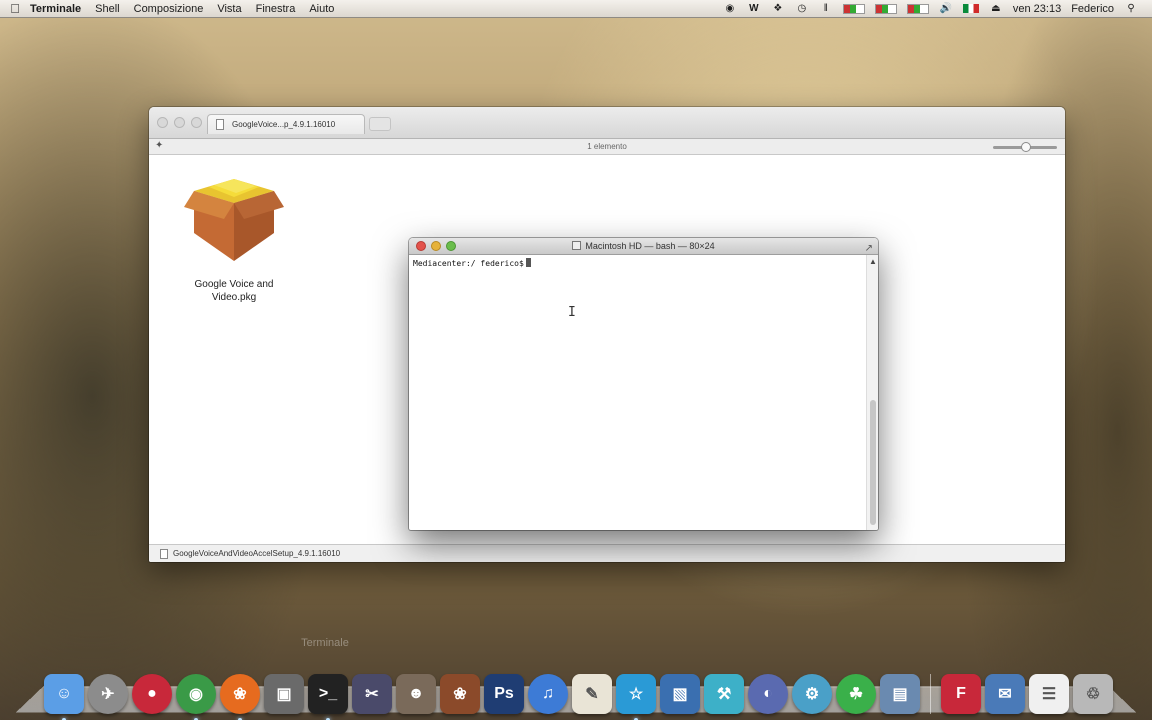 This screenshot has height=720, width=1152. Describe the element at coordinates (768, 694) in the screenshot. I see `planet-icon: ◐` at that location.